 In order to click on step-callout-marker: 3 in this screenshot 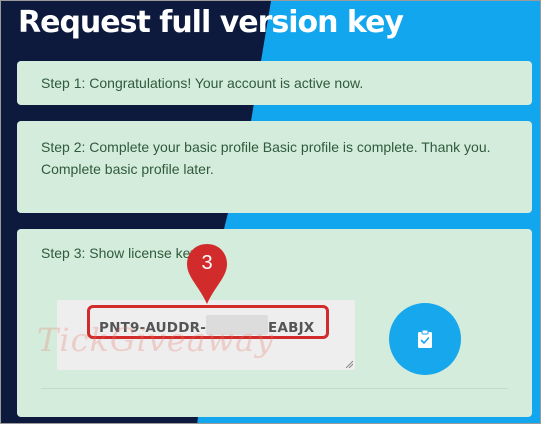, I will do `click(207, 274)`.